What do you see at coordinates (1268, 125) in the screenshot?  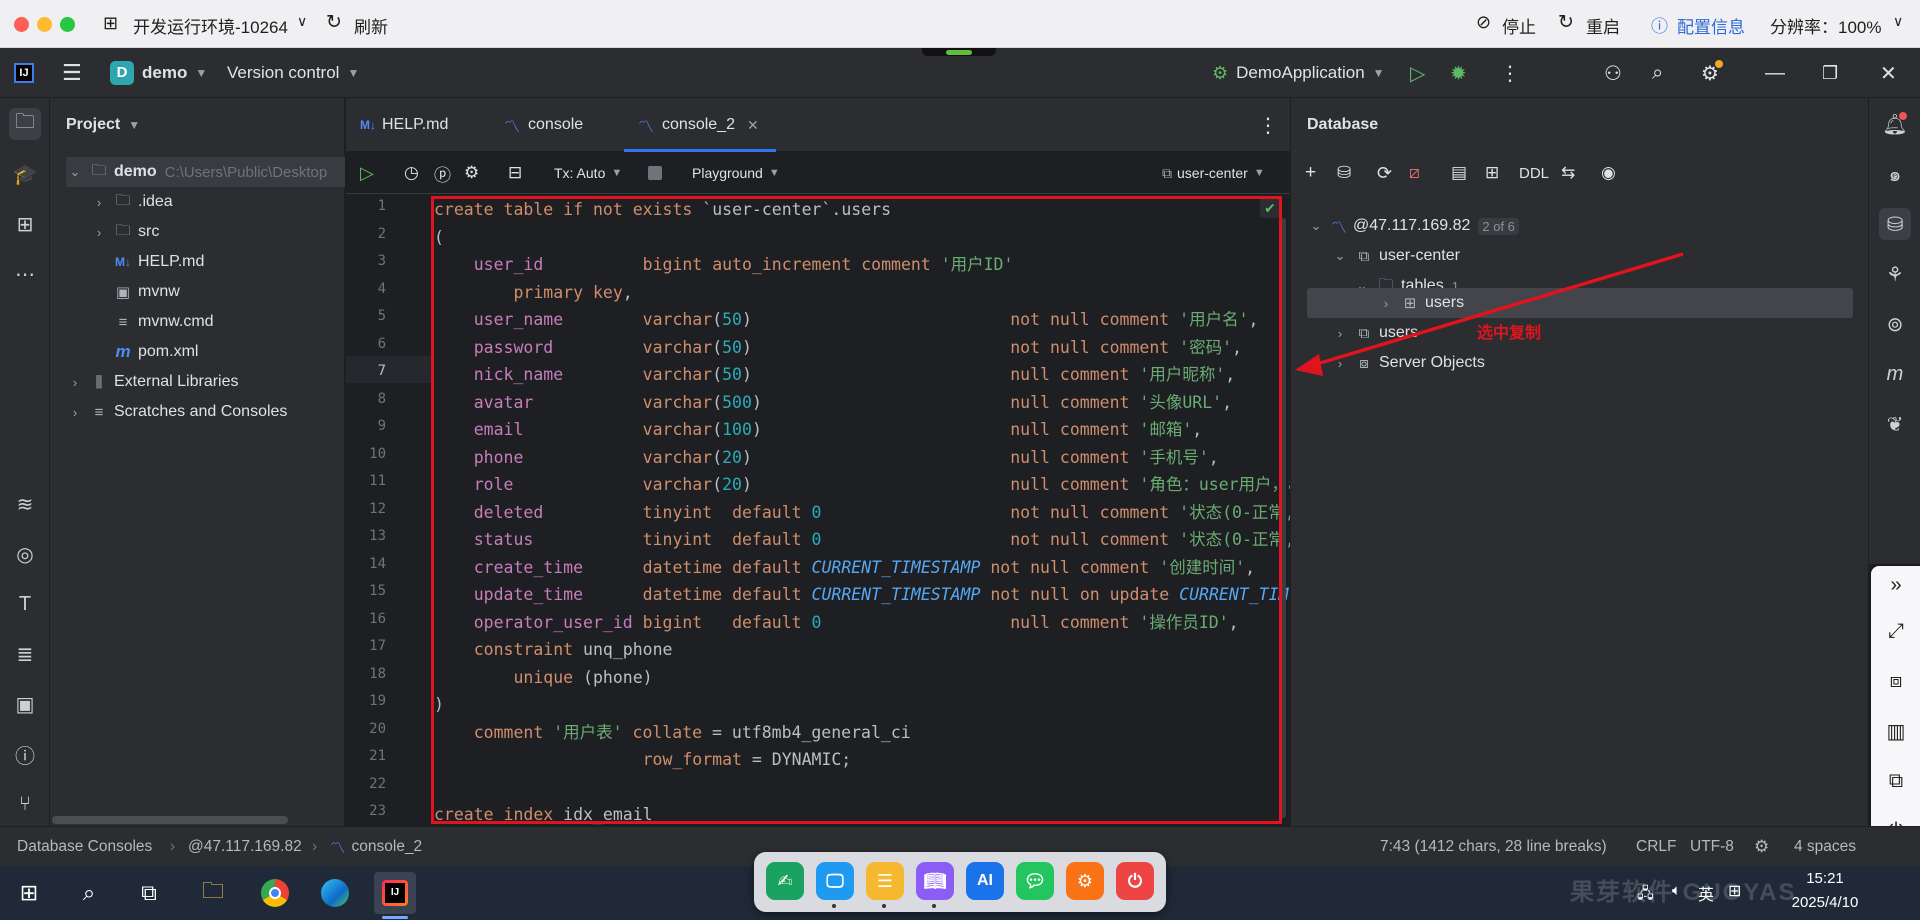 I see `tab-options-icon: ⋮` at bounding box center [1268, 125].